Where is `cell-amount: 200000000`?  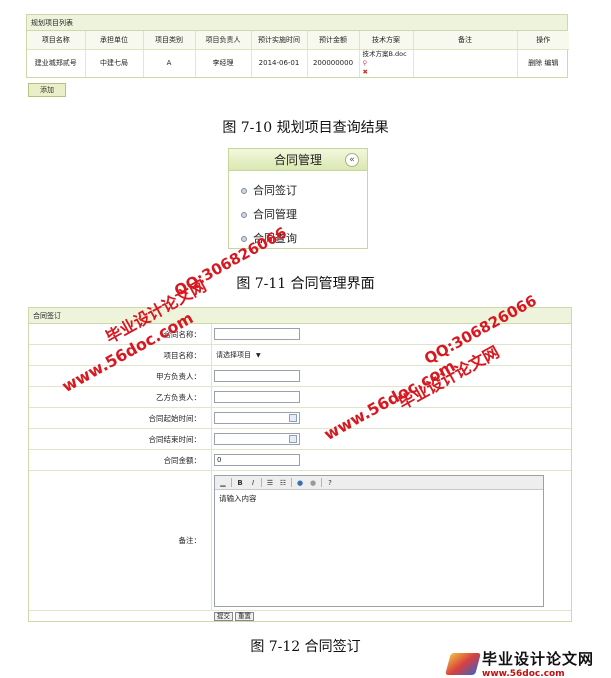
cell-amount: 200000000 is located at coordinates (333, 63).